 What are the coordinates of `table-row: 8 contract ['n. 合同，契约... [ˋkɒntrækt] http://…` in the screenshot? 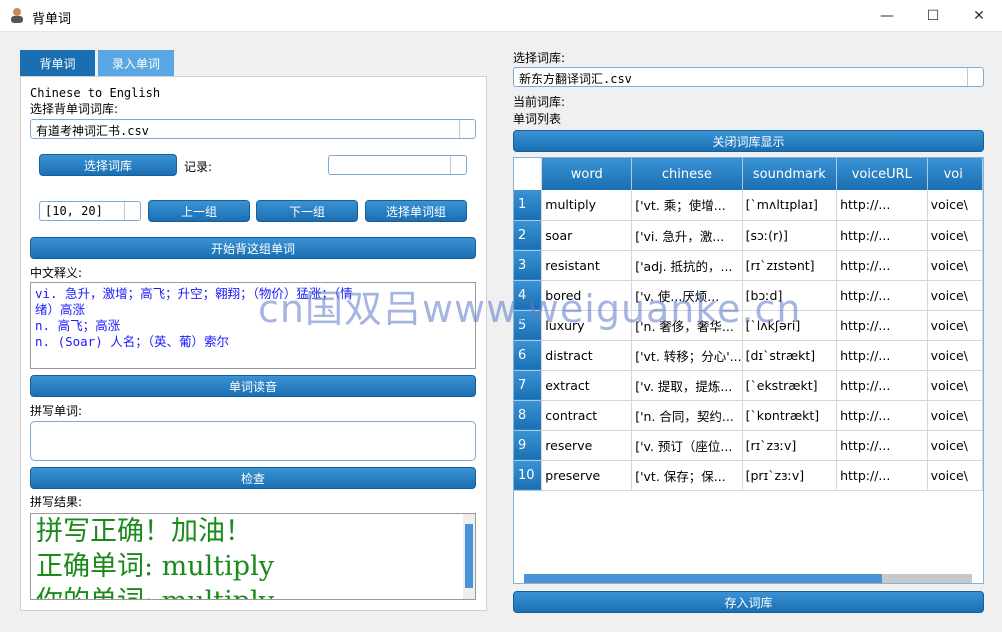 It's located at (748, 415).